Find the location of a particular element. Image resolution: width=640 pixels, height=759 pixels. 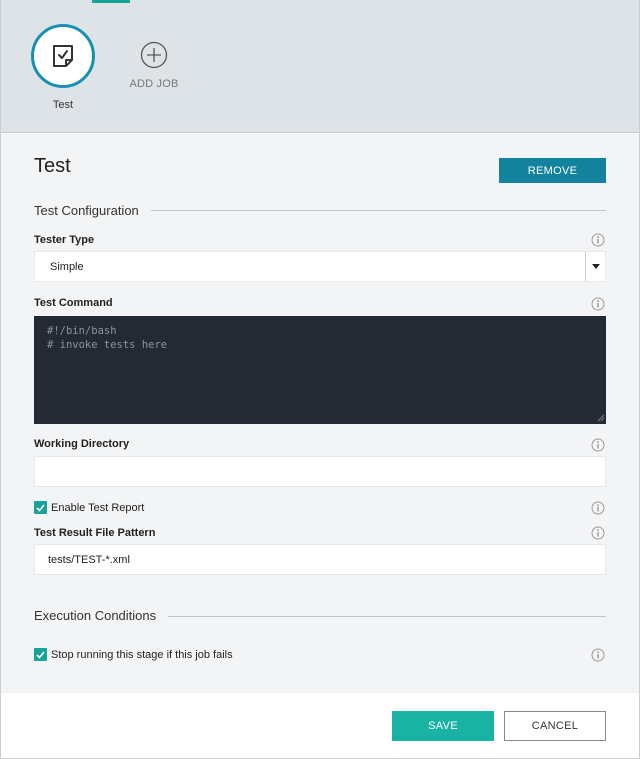

tester-type-value: Simple is located at coordinates (67, 267).